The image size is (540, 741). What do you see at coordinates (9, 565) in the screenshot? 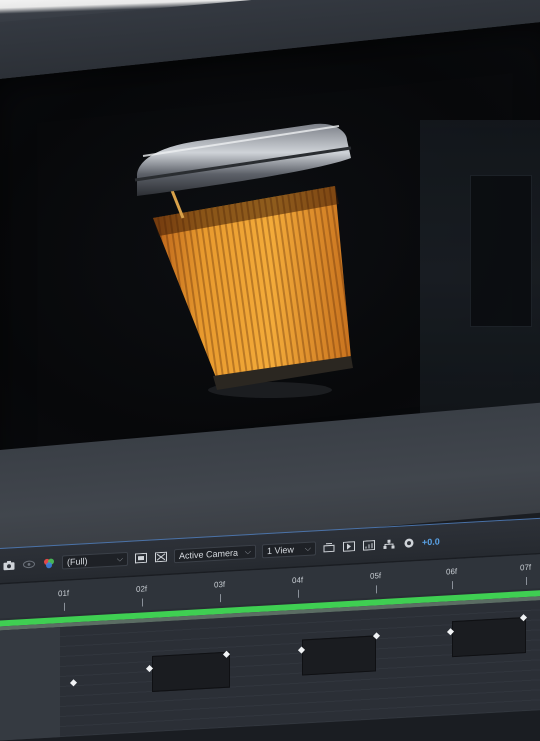
I see `camera-icon` at bounding box center [9, 565].